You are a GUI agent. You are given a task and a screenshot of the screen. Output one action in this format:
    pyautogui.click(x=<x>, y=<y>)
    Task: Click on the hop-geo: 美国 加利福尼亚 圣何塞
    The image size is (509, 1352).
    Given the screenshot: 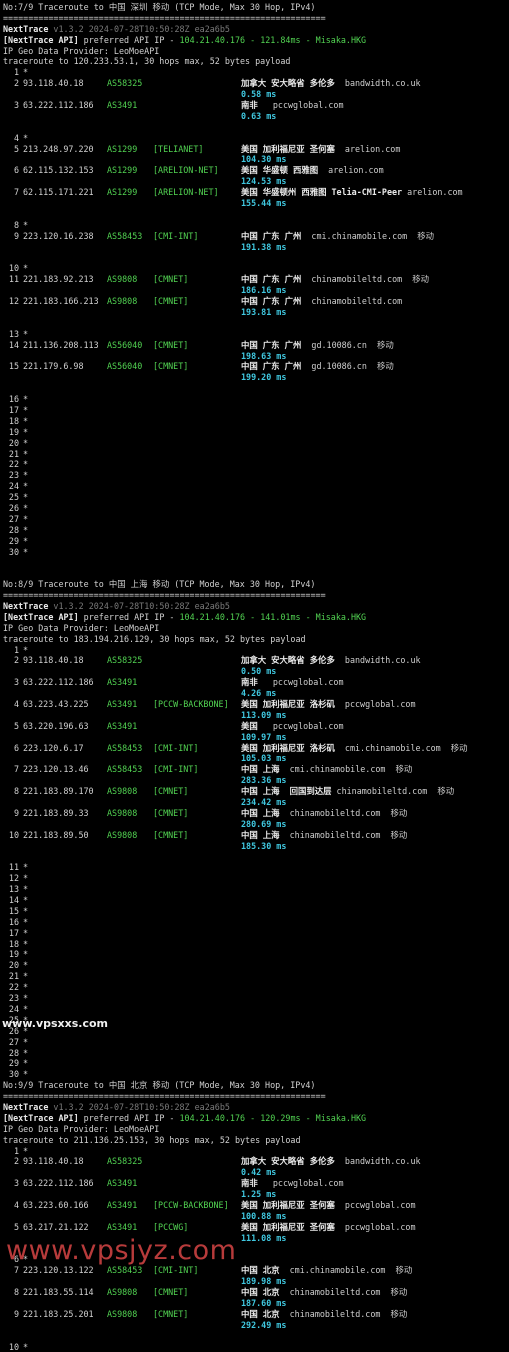 What is the action you would take?
    pyautogui.click(x=293, y=1204)
    